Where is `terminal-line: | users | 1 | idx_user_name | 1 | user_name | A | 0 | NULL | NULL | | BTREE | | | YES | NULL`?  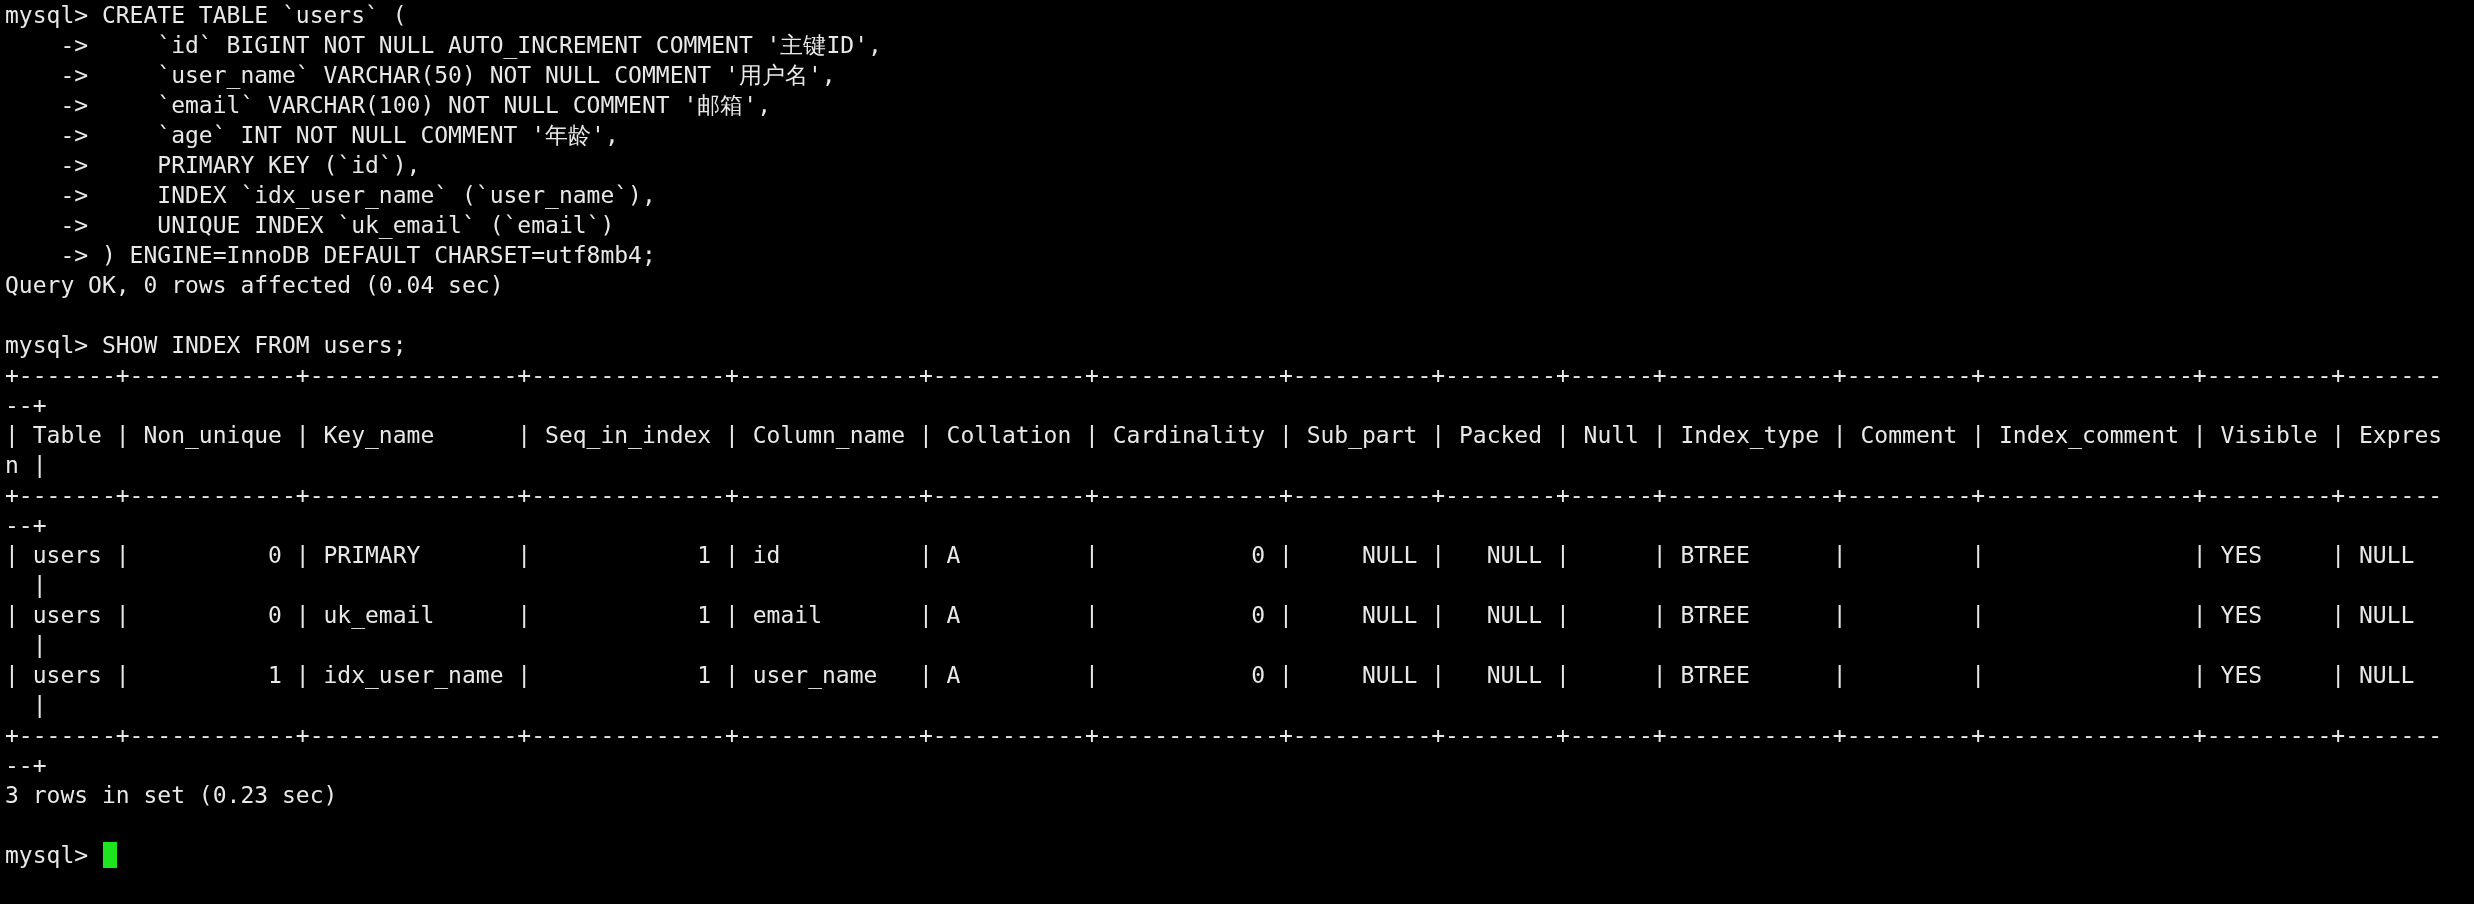 terminal-line: | users | 1 | idx_user_name | 1 | user_name | A | 0 | NULL | NULL | | BTREE | | | YES | NULL is located at coordinates (1210, 675).